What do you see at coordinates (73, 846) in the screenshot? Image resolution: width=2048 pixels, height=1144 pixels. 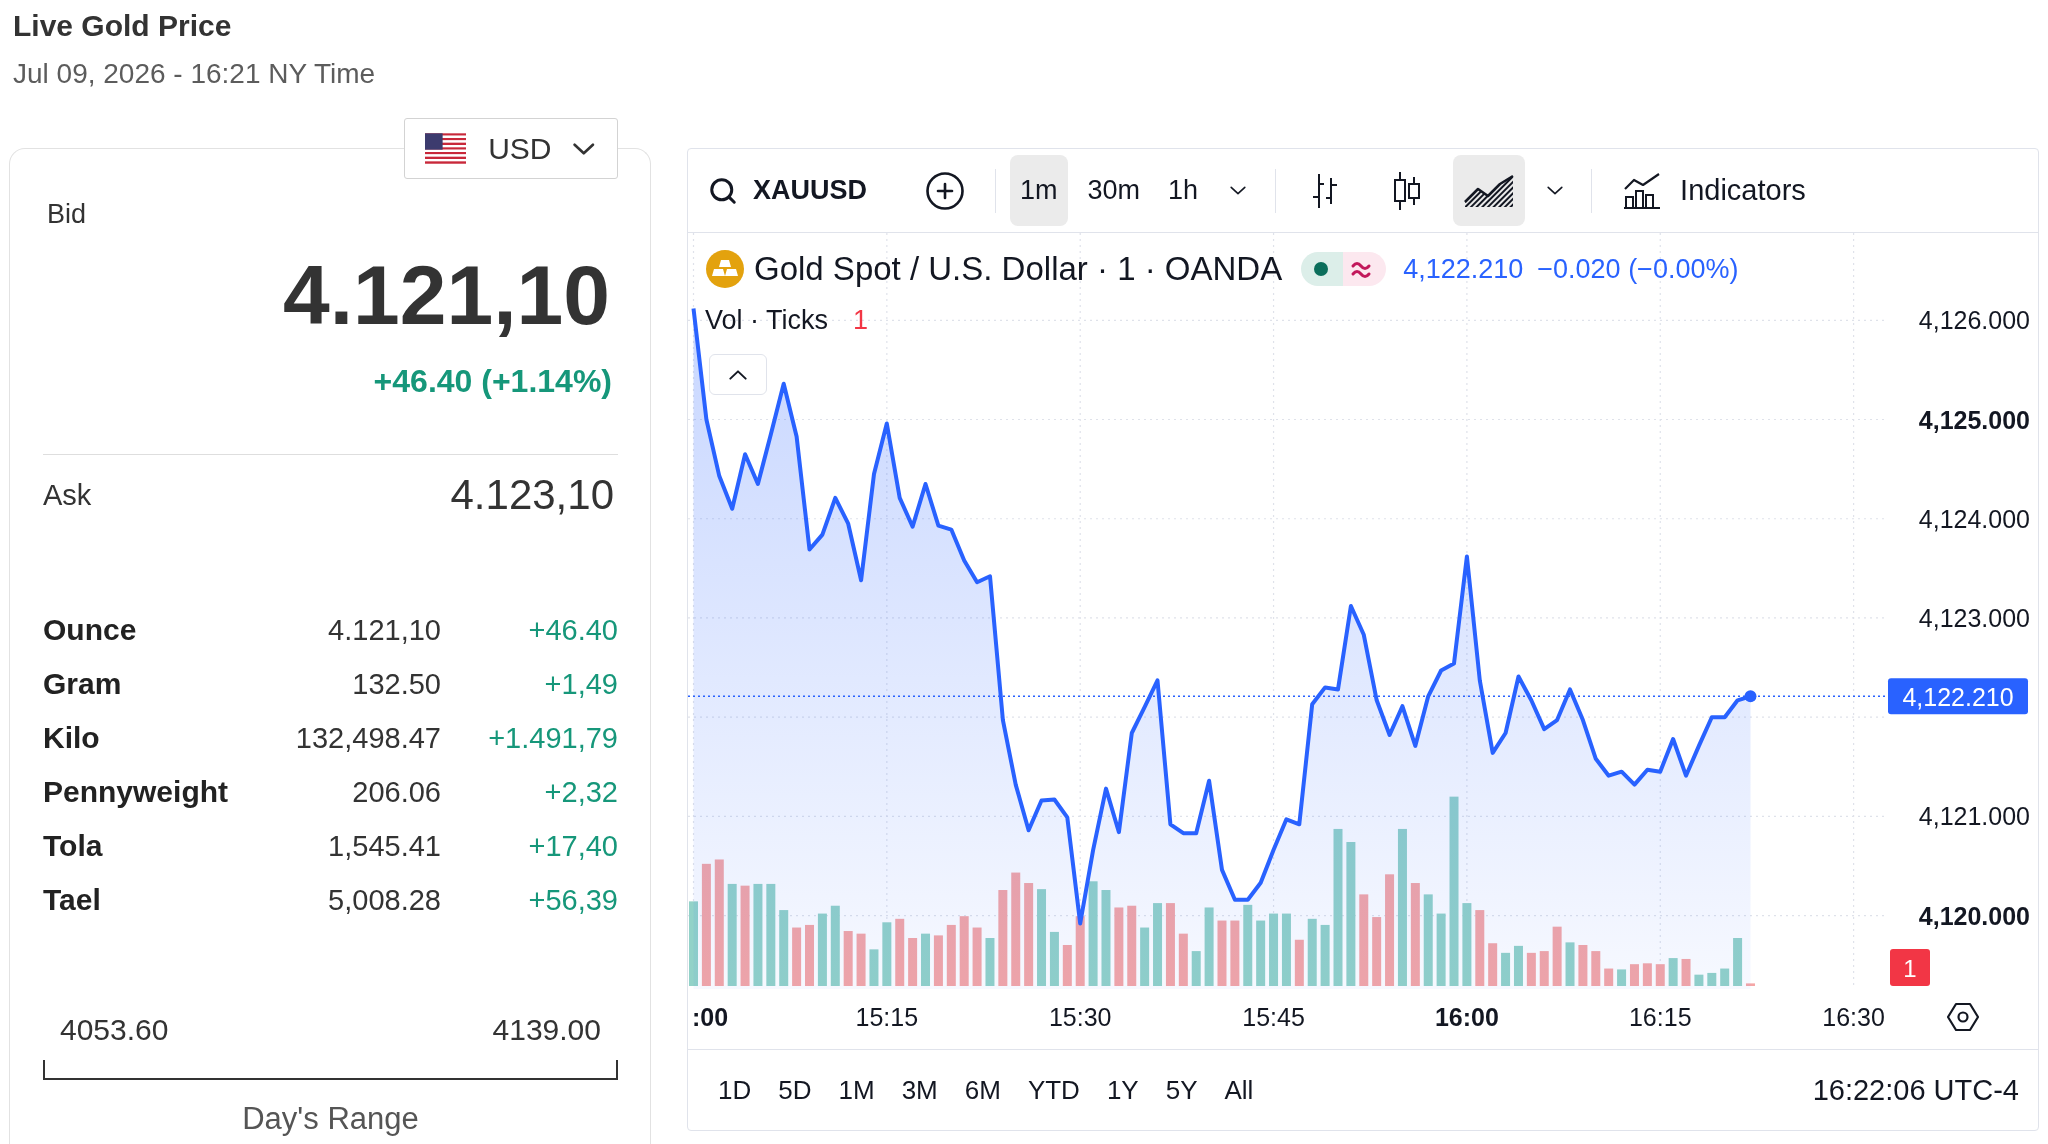 I see `unit-name: Tola` at bounding box center [73, 846].